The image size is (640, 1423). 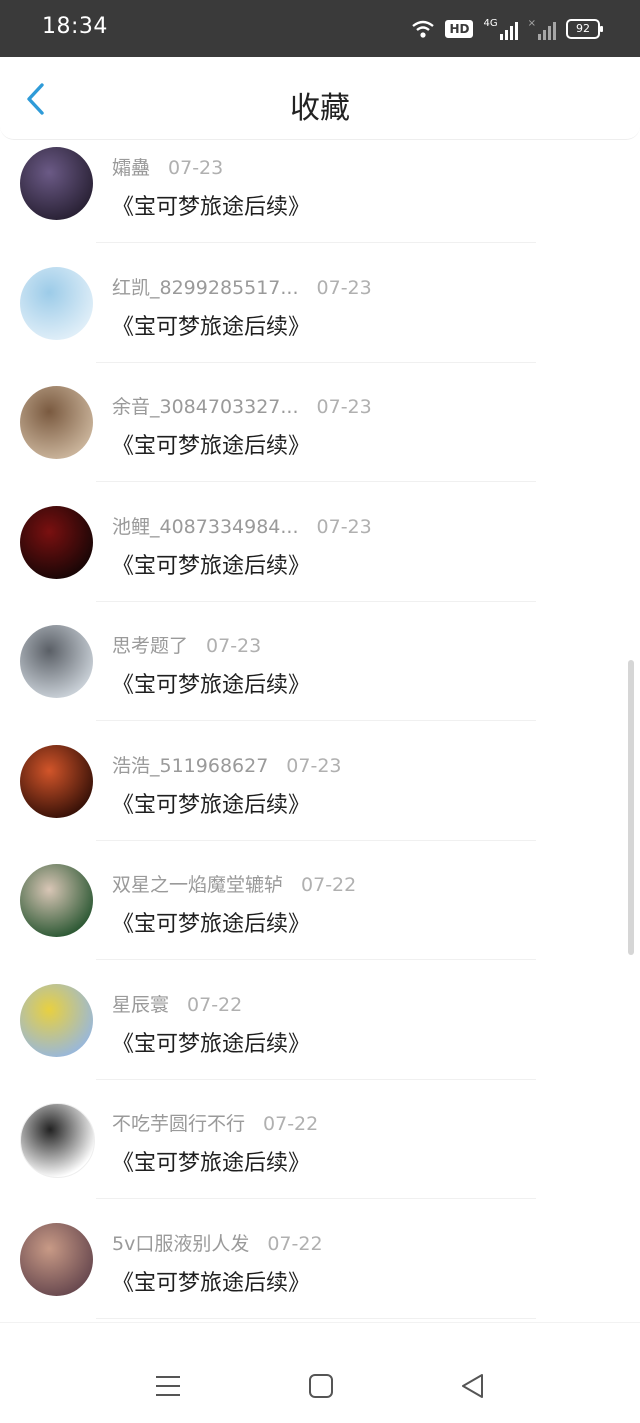 What do you see at coordinates (542, 29) in the screenshot?
I see `signal-no-sim-icon: ×` at bounding box center [542, 29].